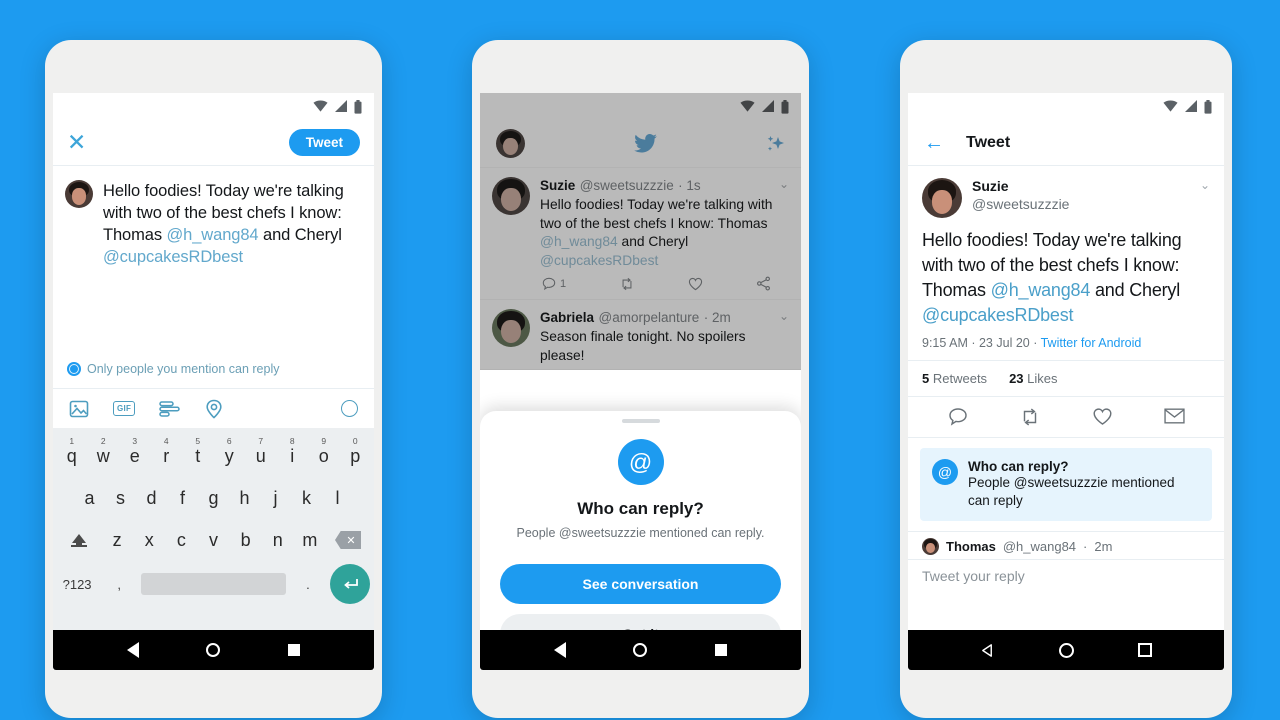  I want to click on reply-bubble-icon, so click(958, 417).